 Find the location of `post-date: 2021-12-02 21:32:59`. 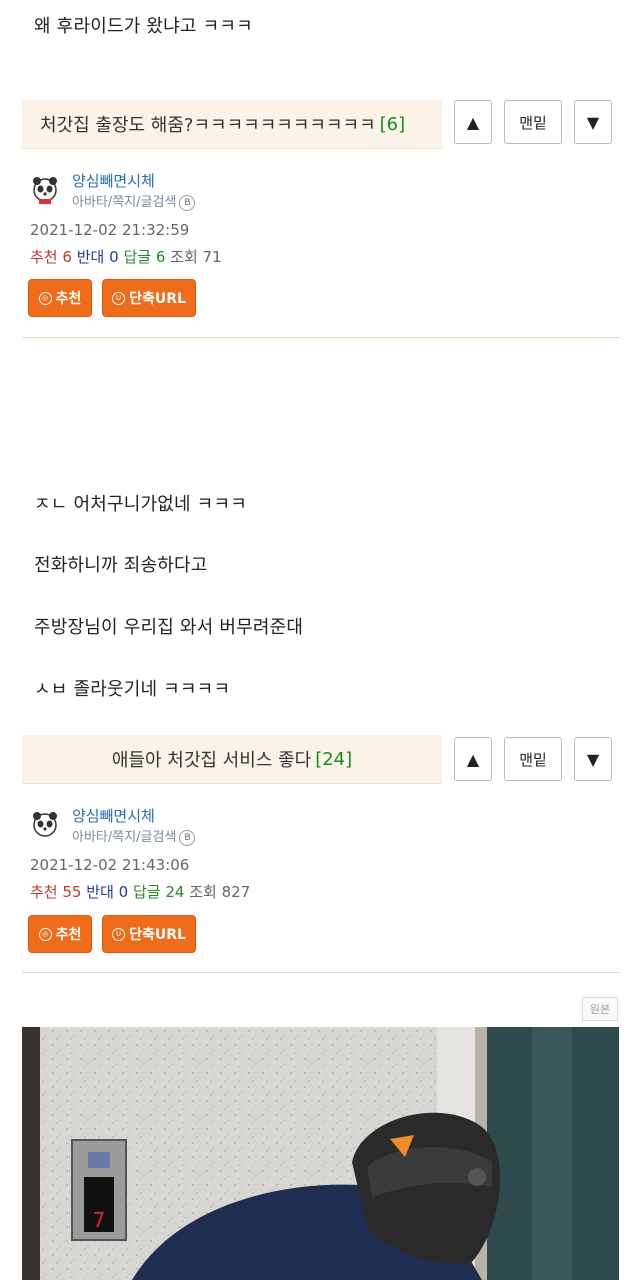

post-date: 2021-12-02 21:32:59 is located at coordinates (110, 230).